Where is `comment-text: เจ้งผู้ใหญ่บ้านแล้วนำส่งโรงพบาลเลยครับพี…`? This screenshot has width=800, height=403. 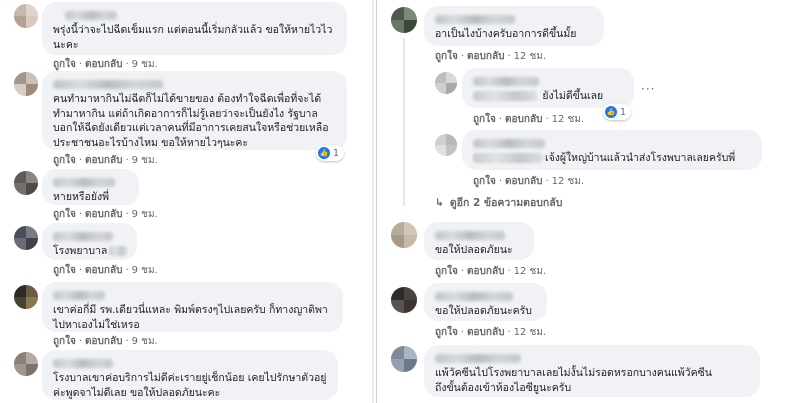 comment-text: เจ้งผู้ใหญ่บ้านแล้วนำส่งโรงพบาลเลยครับพี… is located at coordinates (612, 158).